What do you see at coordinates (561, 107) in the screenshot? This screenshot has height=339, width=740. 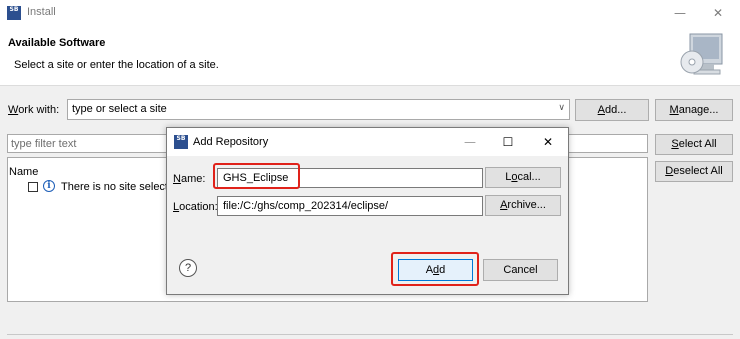 I see `chevron-down-icon: ∨` at bounding box center [561, 107].